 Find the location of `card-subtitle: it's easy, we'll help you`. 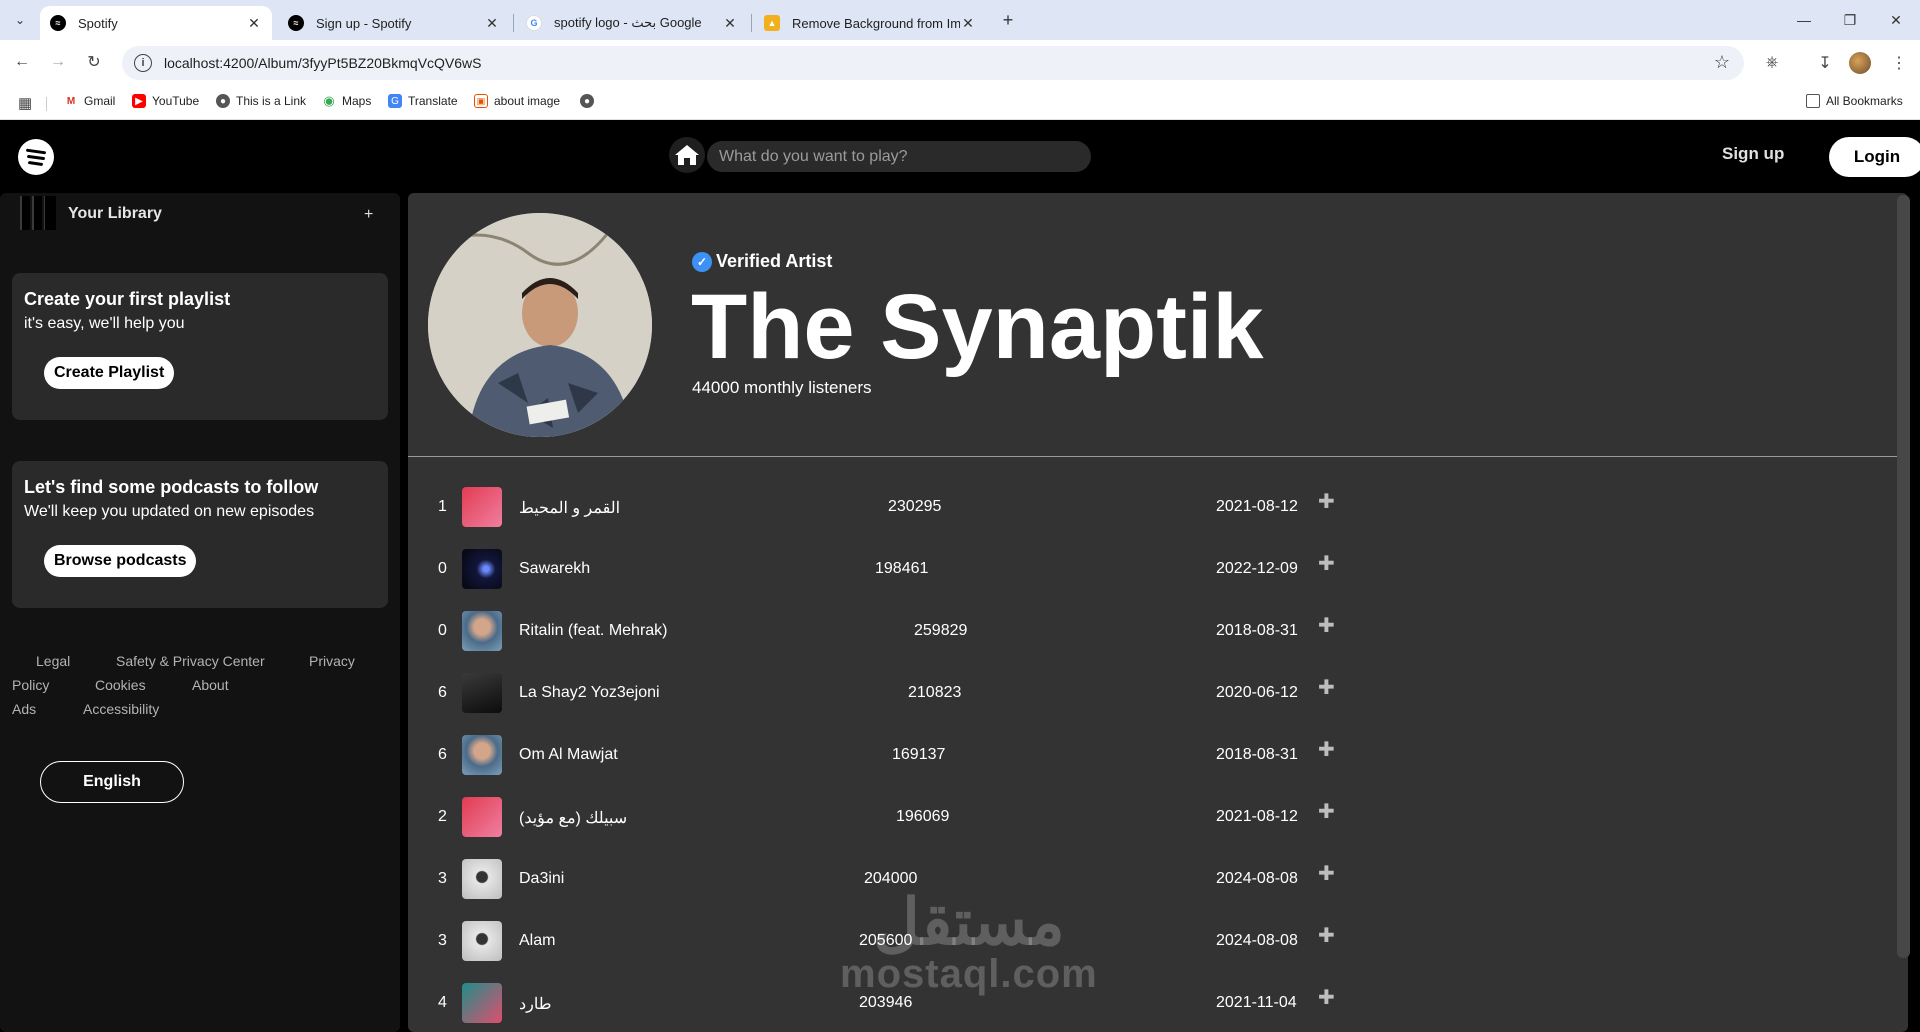

card-subtitle: it's easy, we'll help you is located at coordinates (104, 323).